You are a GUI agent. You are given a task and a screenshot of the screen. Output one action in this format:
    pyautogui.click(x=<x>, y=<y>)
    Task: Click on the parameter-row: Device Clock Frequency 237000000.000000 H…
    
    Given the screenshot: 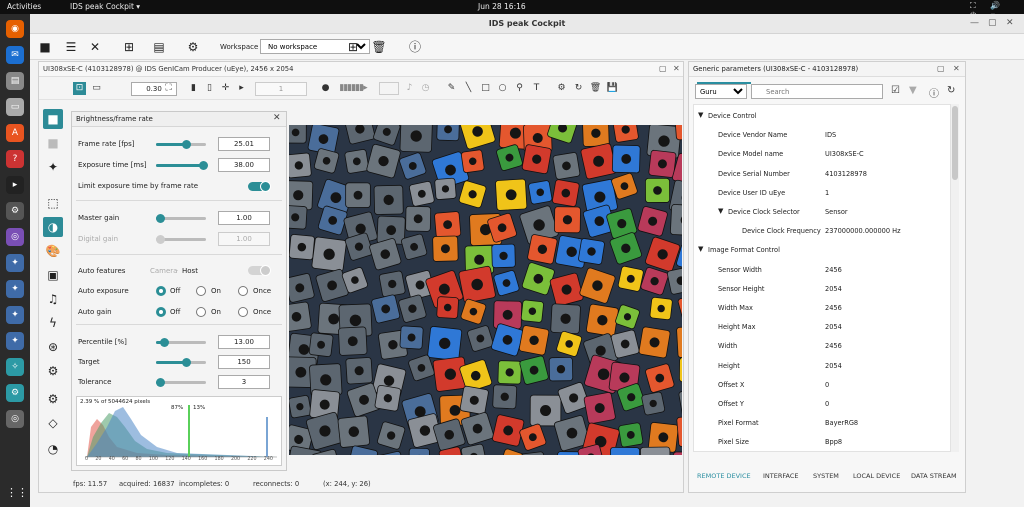 What is the action you would take?
    pyautogui.click(x=822, y=230)
    